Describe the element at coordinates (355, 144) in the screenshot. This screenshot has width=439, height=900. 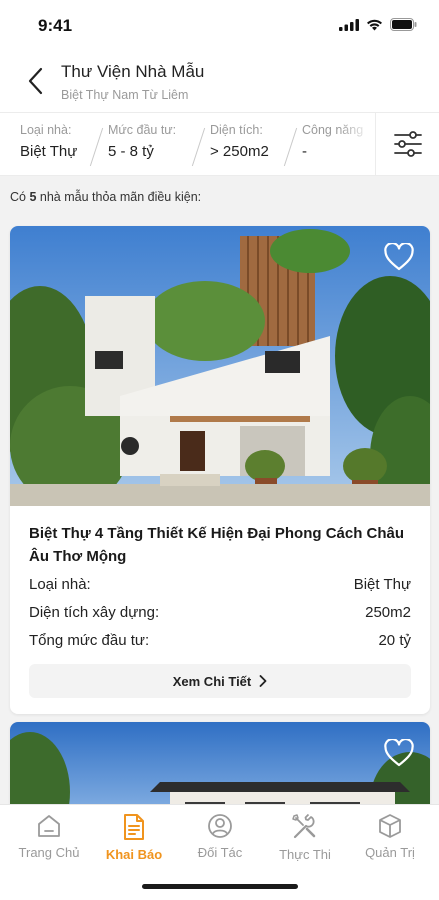
I see `filter-fade` at that location.